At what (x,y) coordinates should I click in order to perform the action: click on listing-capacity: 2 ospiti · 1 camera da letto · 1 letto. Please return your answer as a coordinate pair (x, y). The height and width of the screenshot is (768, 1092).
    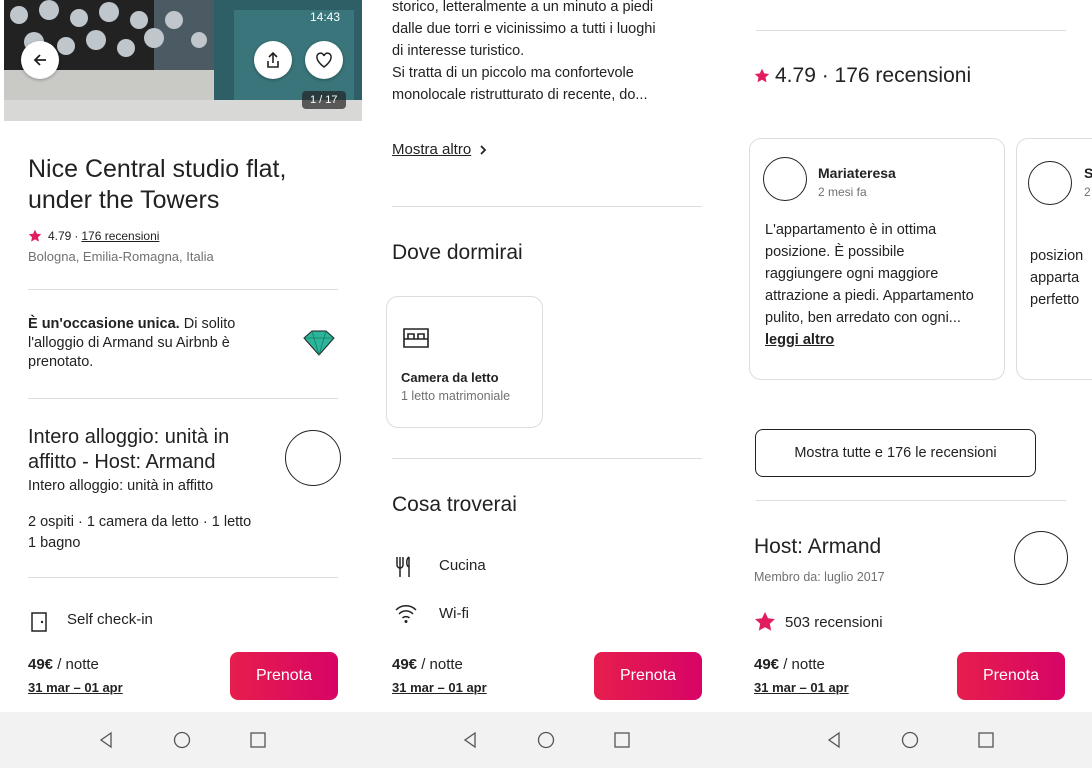
    Looking at the image, I should click on (140, 522).